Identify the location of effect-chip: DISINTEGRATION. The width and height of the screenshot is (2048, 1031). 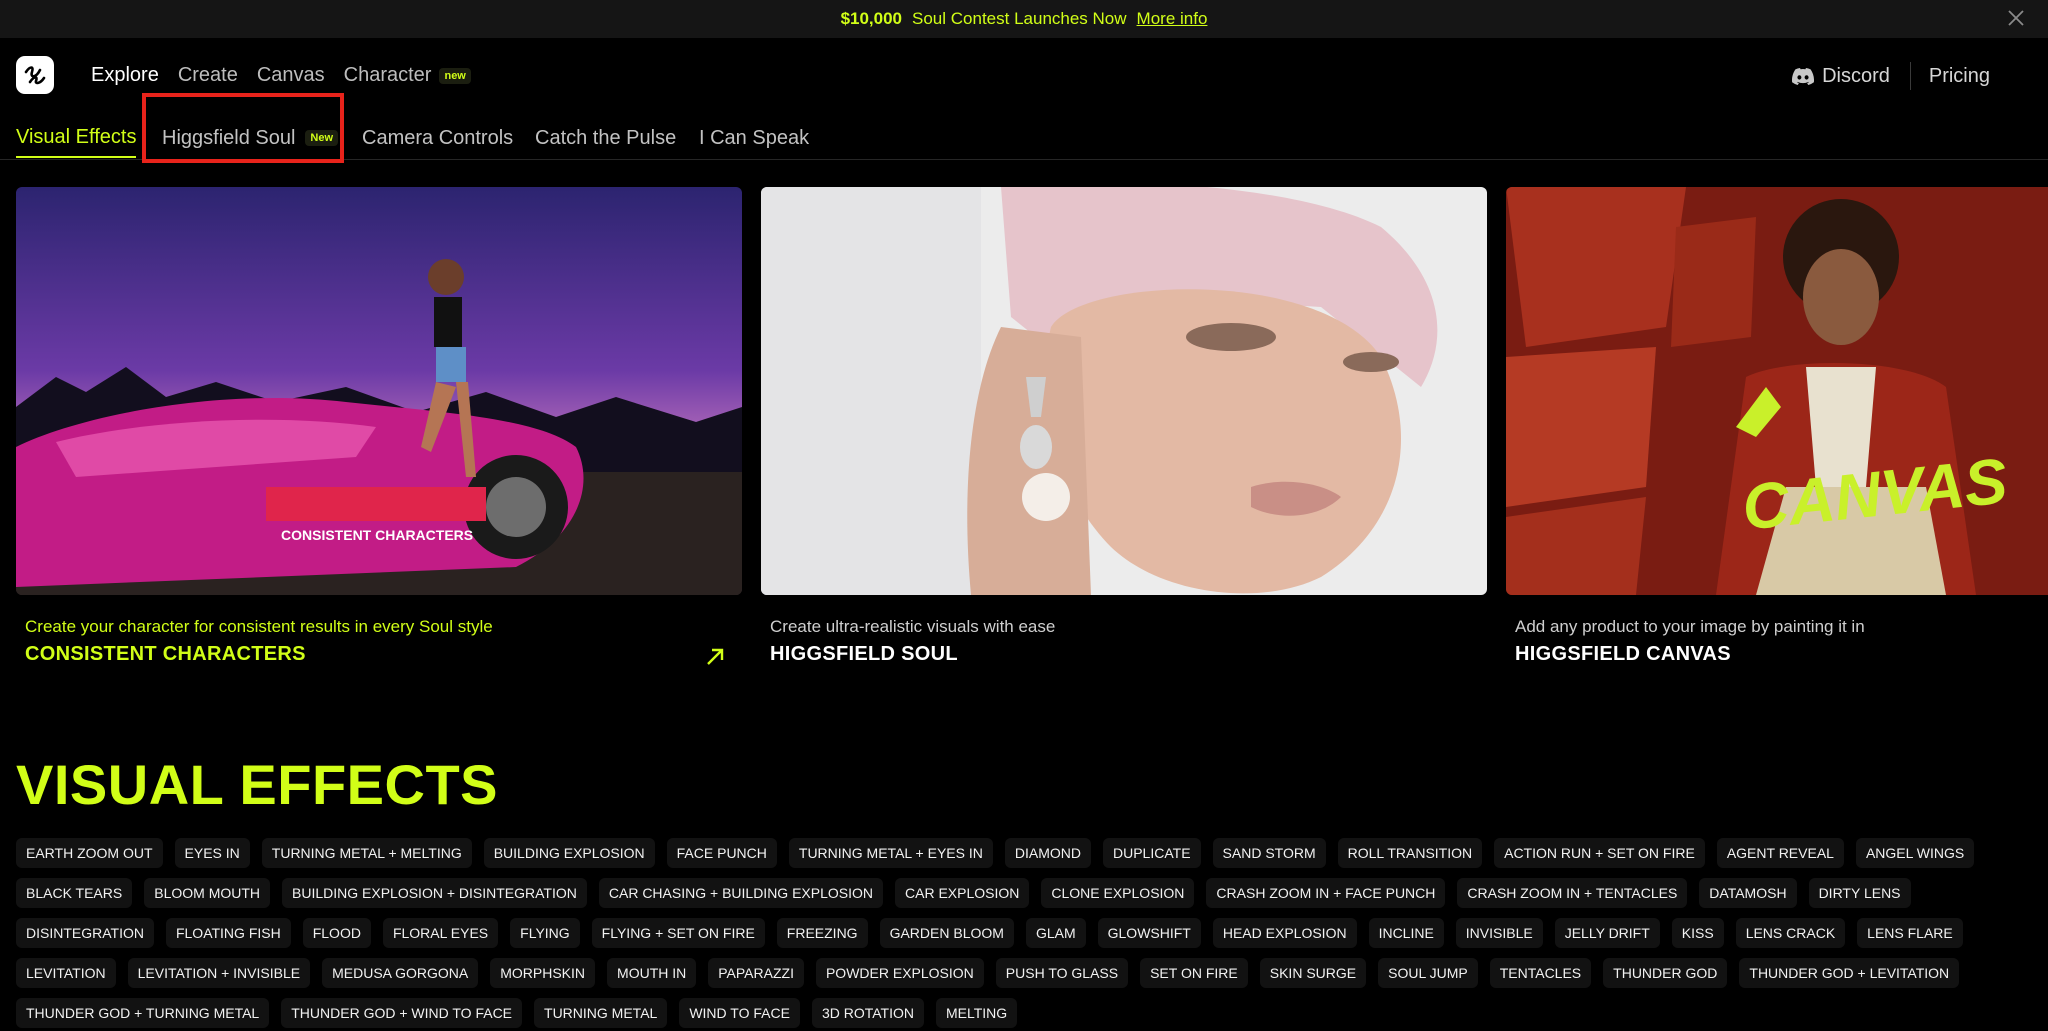
(85, 933).